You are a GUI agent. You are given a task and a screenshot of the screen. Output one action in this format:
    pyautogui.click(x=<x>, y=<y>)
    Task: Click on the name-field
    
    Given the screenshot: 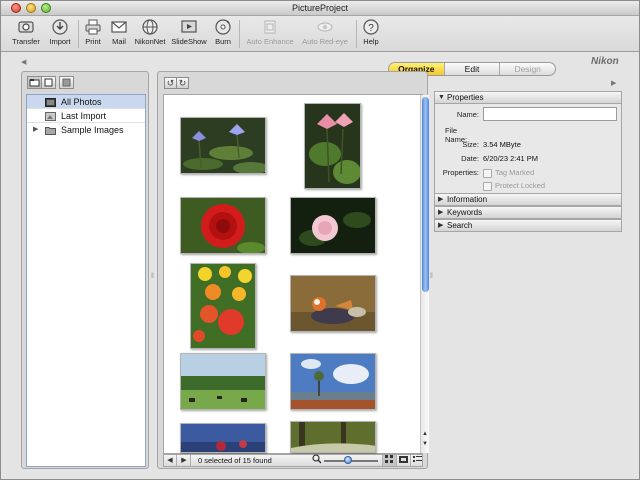 What is the action you would take?
    pyautogui.click(x=550, y=114)
    